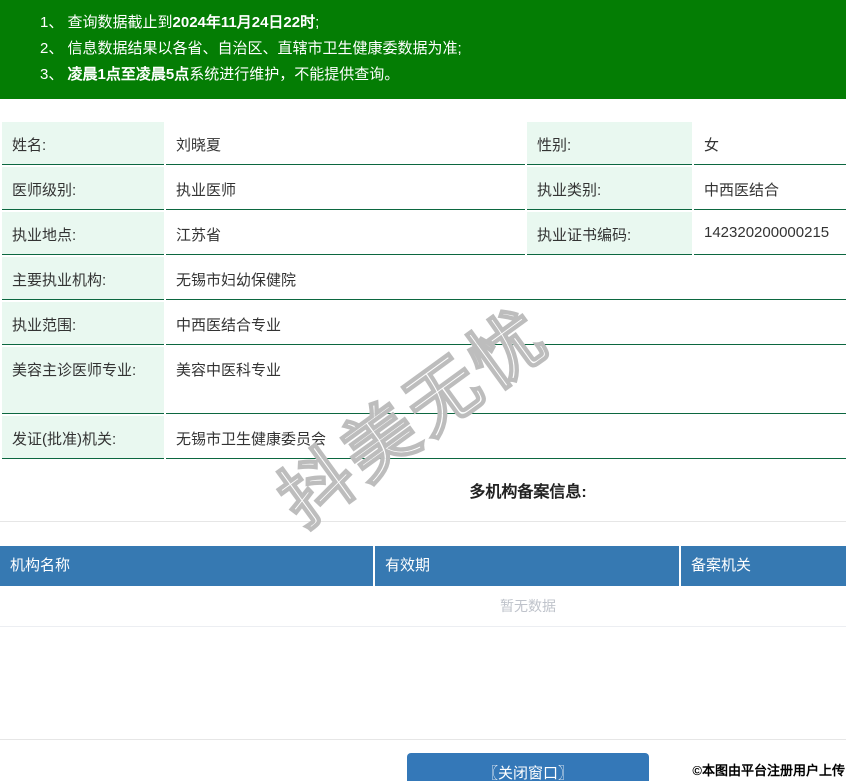  Describe the element at coordinates (768, 770) in the screenshot. I see `copyright-stamp: ©本图由平台注册用户上传` at that location.